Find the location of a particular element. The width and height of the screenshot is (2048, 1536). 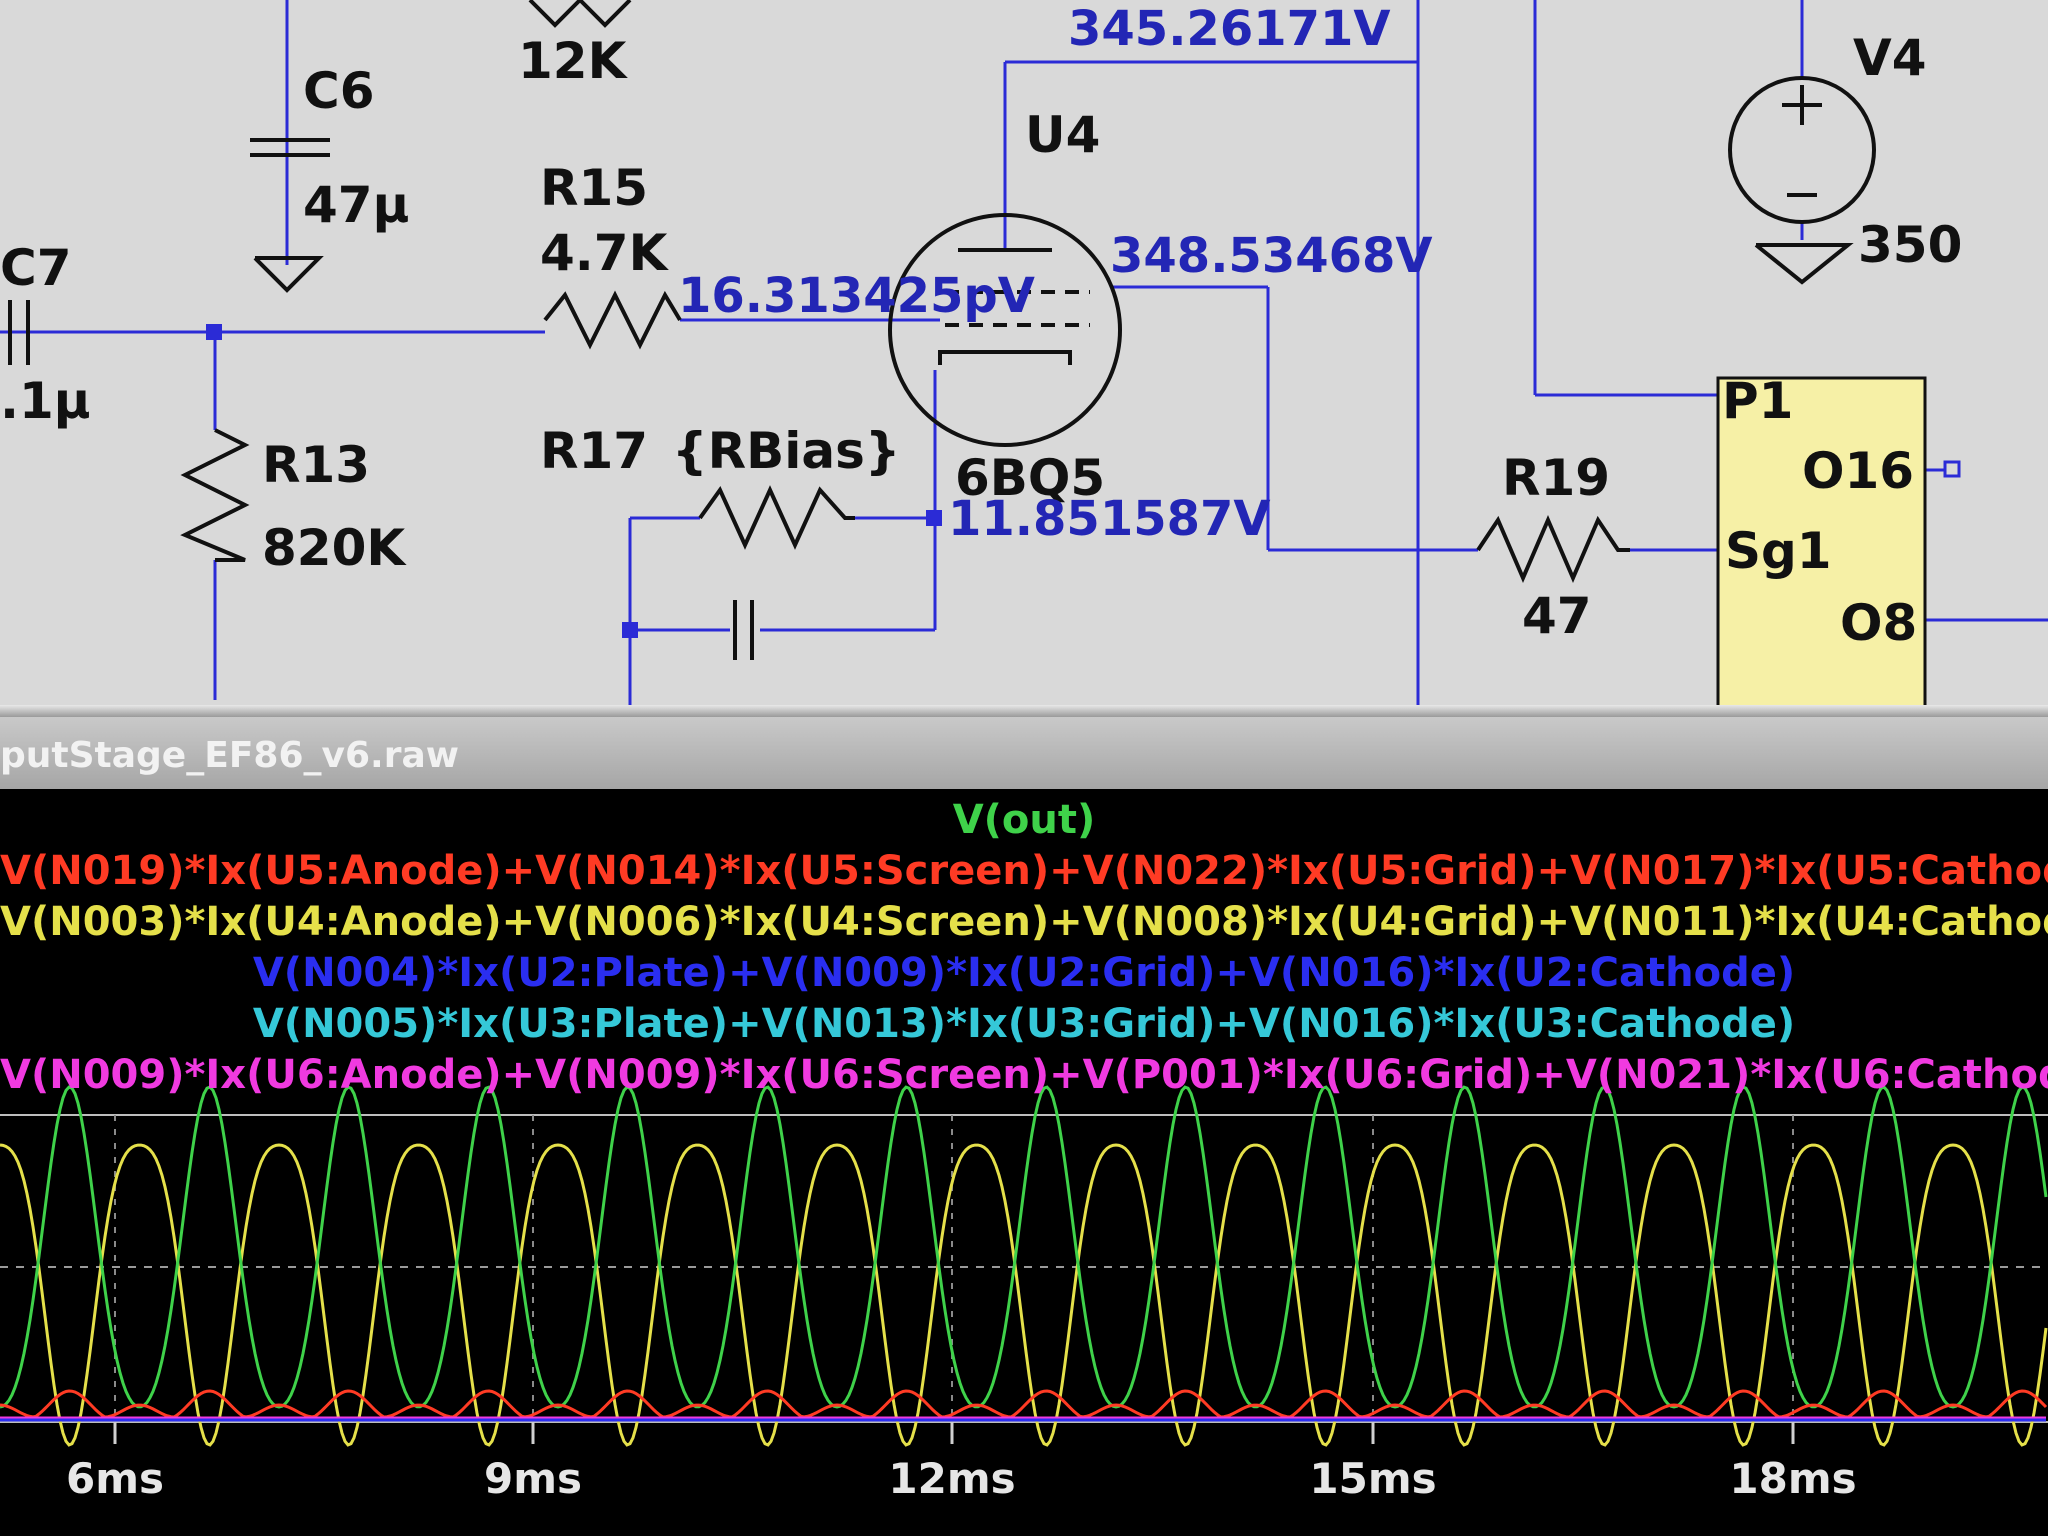

v4-value: 350 is located at coordinates (1910, 245).